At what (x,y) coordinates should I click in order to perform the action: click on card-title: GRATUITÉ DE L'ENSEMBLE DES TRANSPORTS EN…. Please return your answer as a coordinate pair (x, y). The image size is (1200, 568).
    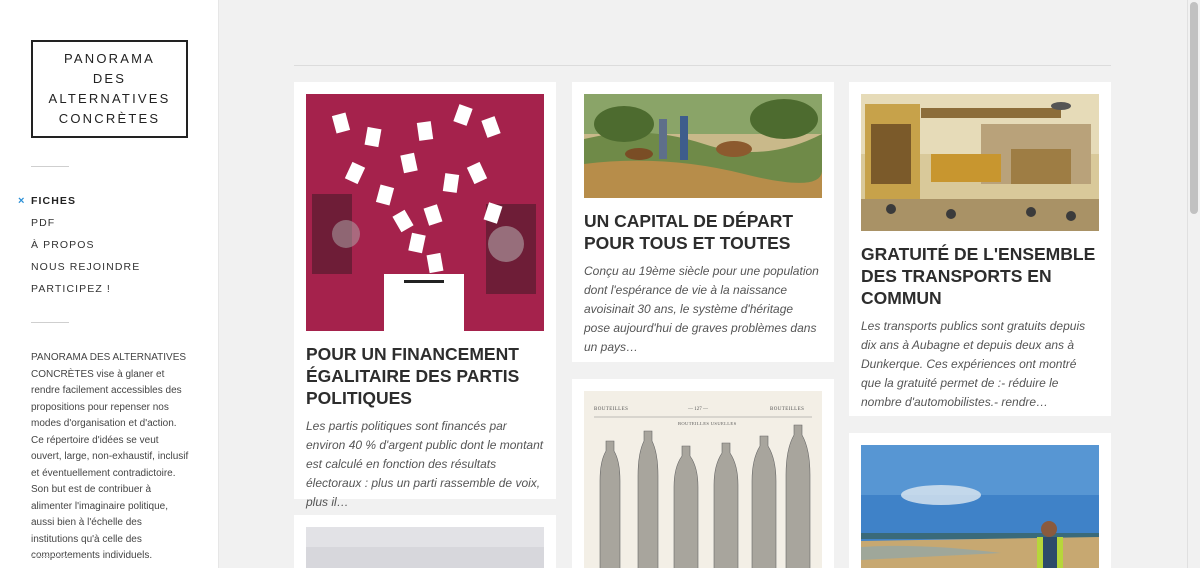
    Looking at the image, I should click on (980, 276).